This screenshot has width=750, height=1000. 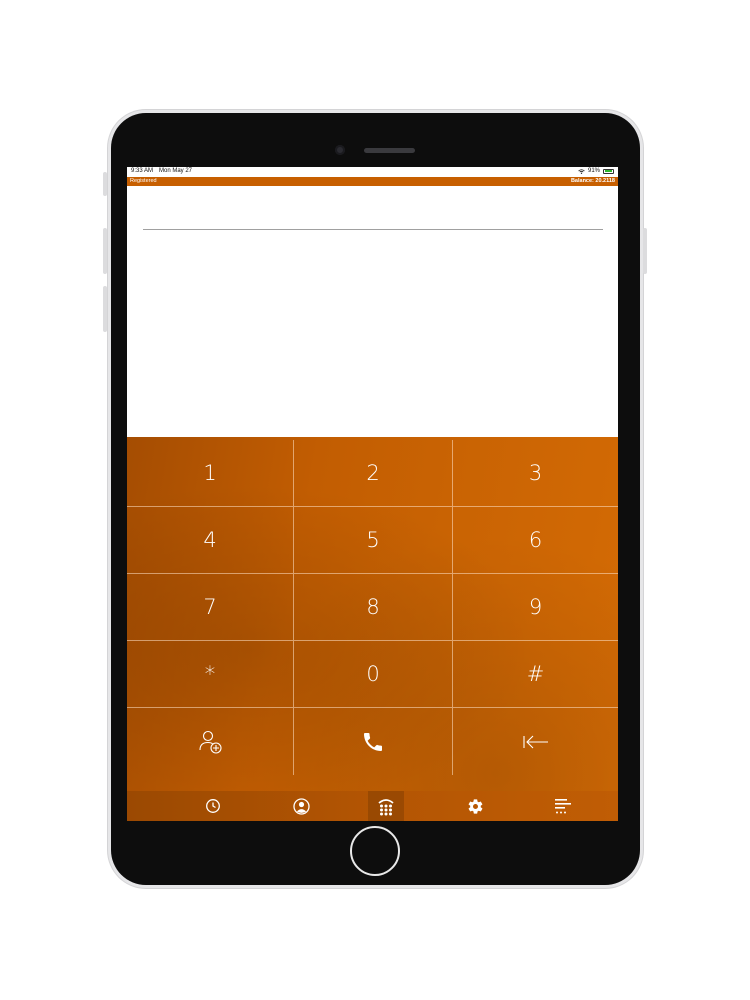 I want to click on balance-label: Balance: 20.2118, so click(x=592, y=181).